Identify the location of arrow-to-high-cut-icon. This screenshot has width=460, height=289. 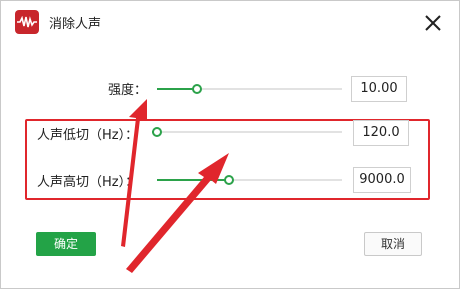
(177, 213).